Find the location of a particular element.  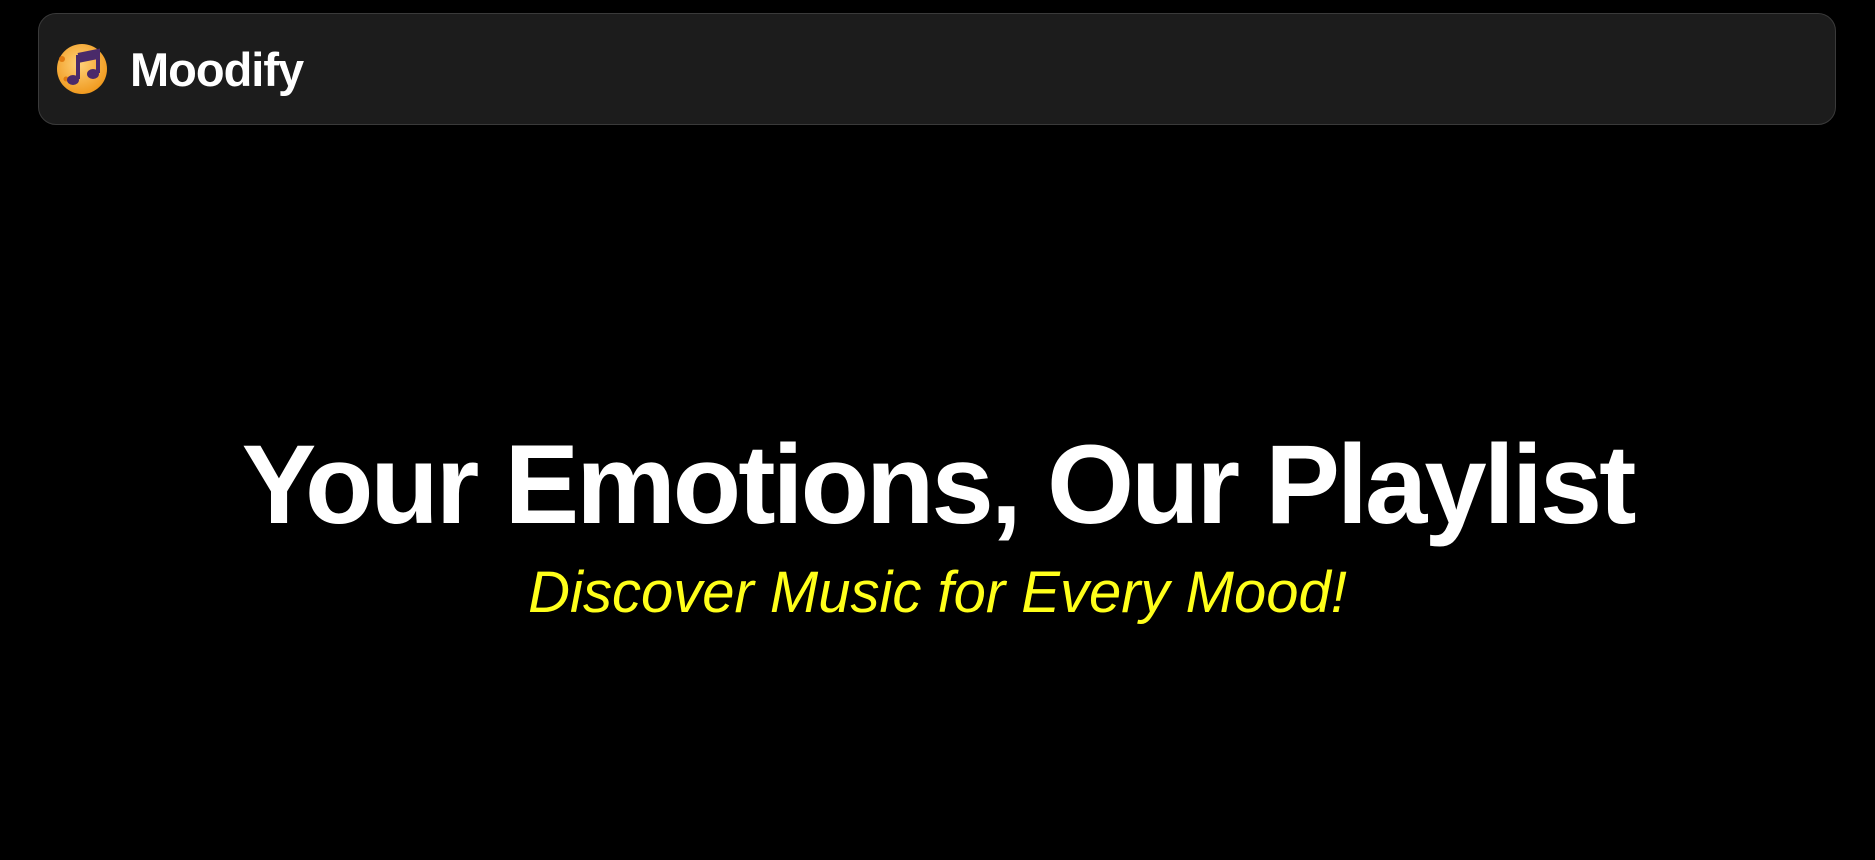

brand-link: Moodify is located at coordinates (180, 69).